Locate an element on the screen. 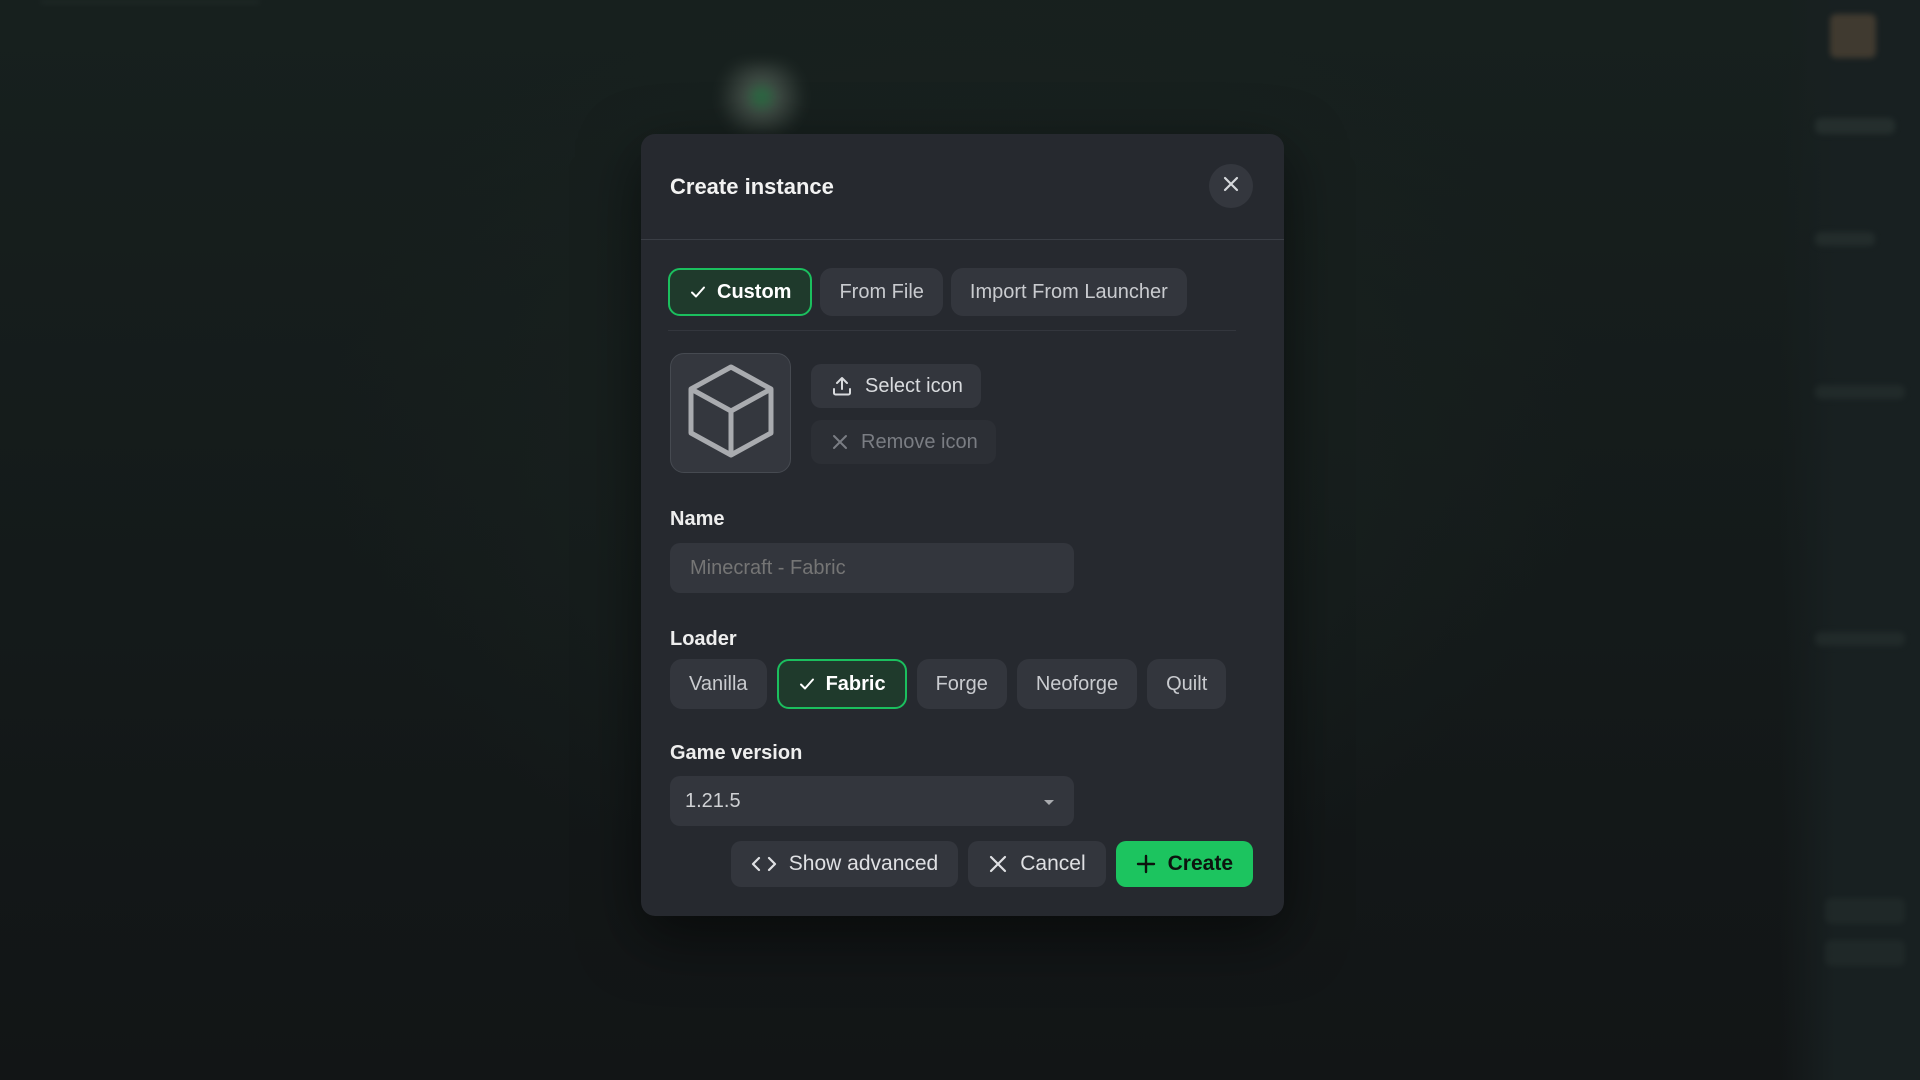 This screenshot has width=1920, height=1080. background-logo is located at coordinates (767, 97).